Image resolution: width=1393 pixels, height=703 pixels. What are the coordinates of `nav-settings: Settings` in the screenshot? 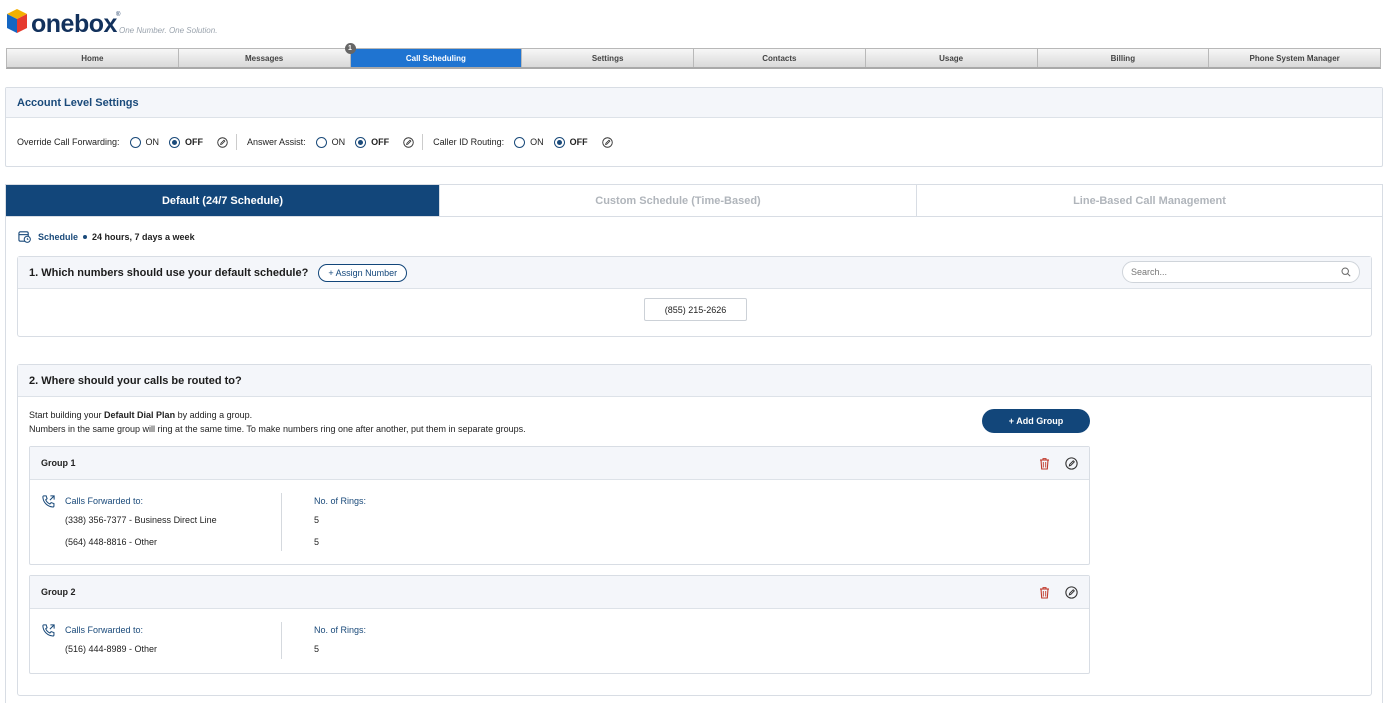 It's located at (608, 58).